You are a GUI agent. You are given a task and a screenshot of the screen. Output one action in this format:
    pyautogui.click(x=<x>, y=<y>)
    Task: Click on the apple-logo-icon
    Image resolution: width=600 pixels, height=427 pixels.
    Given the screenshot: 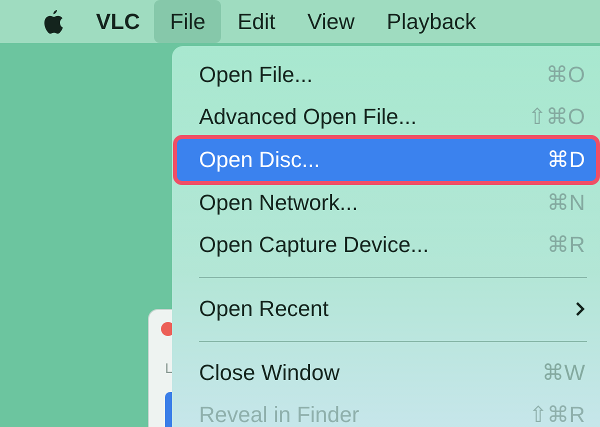 What is the action you would take?
    pyautogui.click(x=53, y=21)
    